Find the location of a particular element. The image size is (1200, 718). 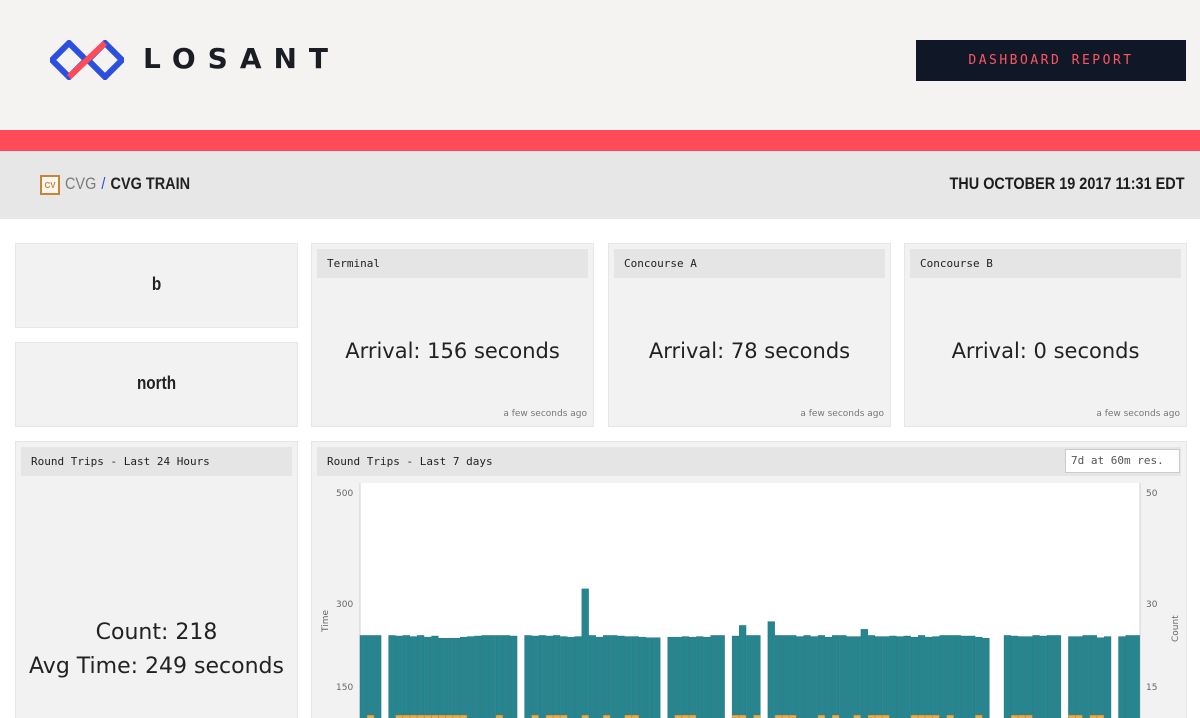

round-trips-avg-time: Avg Time: 249 seconds is located at coordinates (156, 666).